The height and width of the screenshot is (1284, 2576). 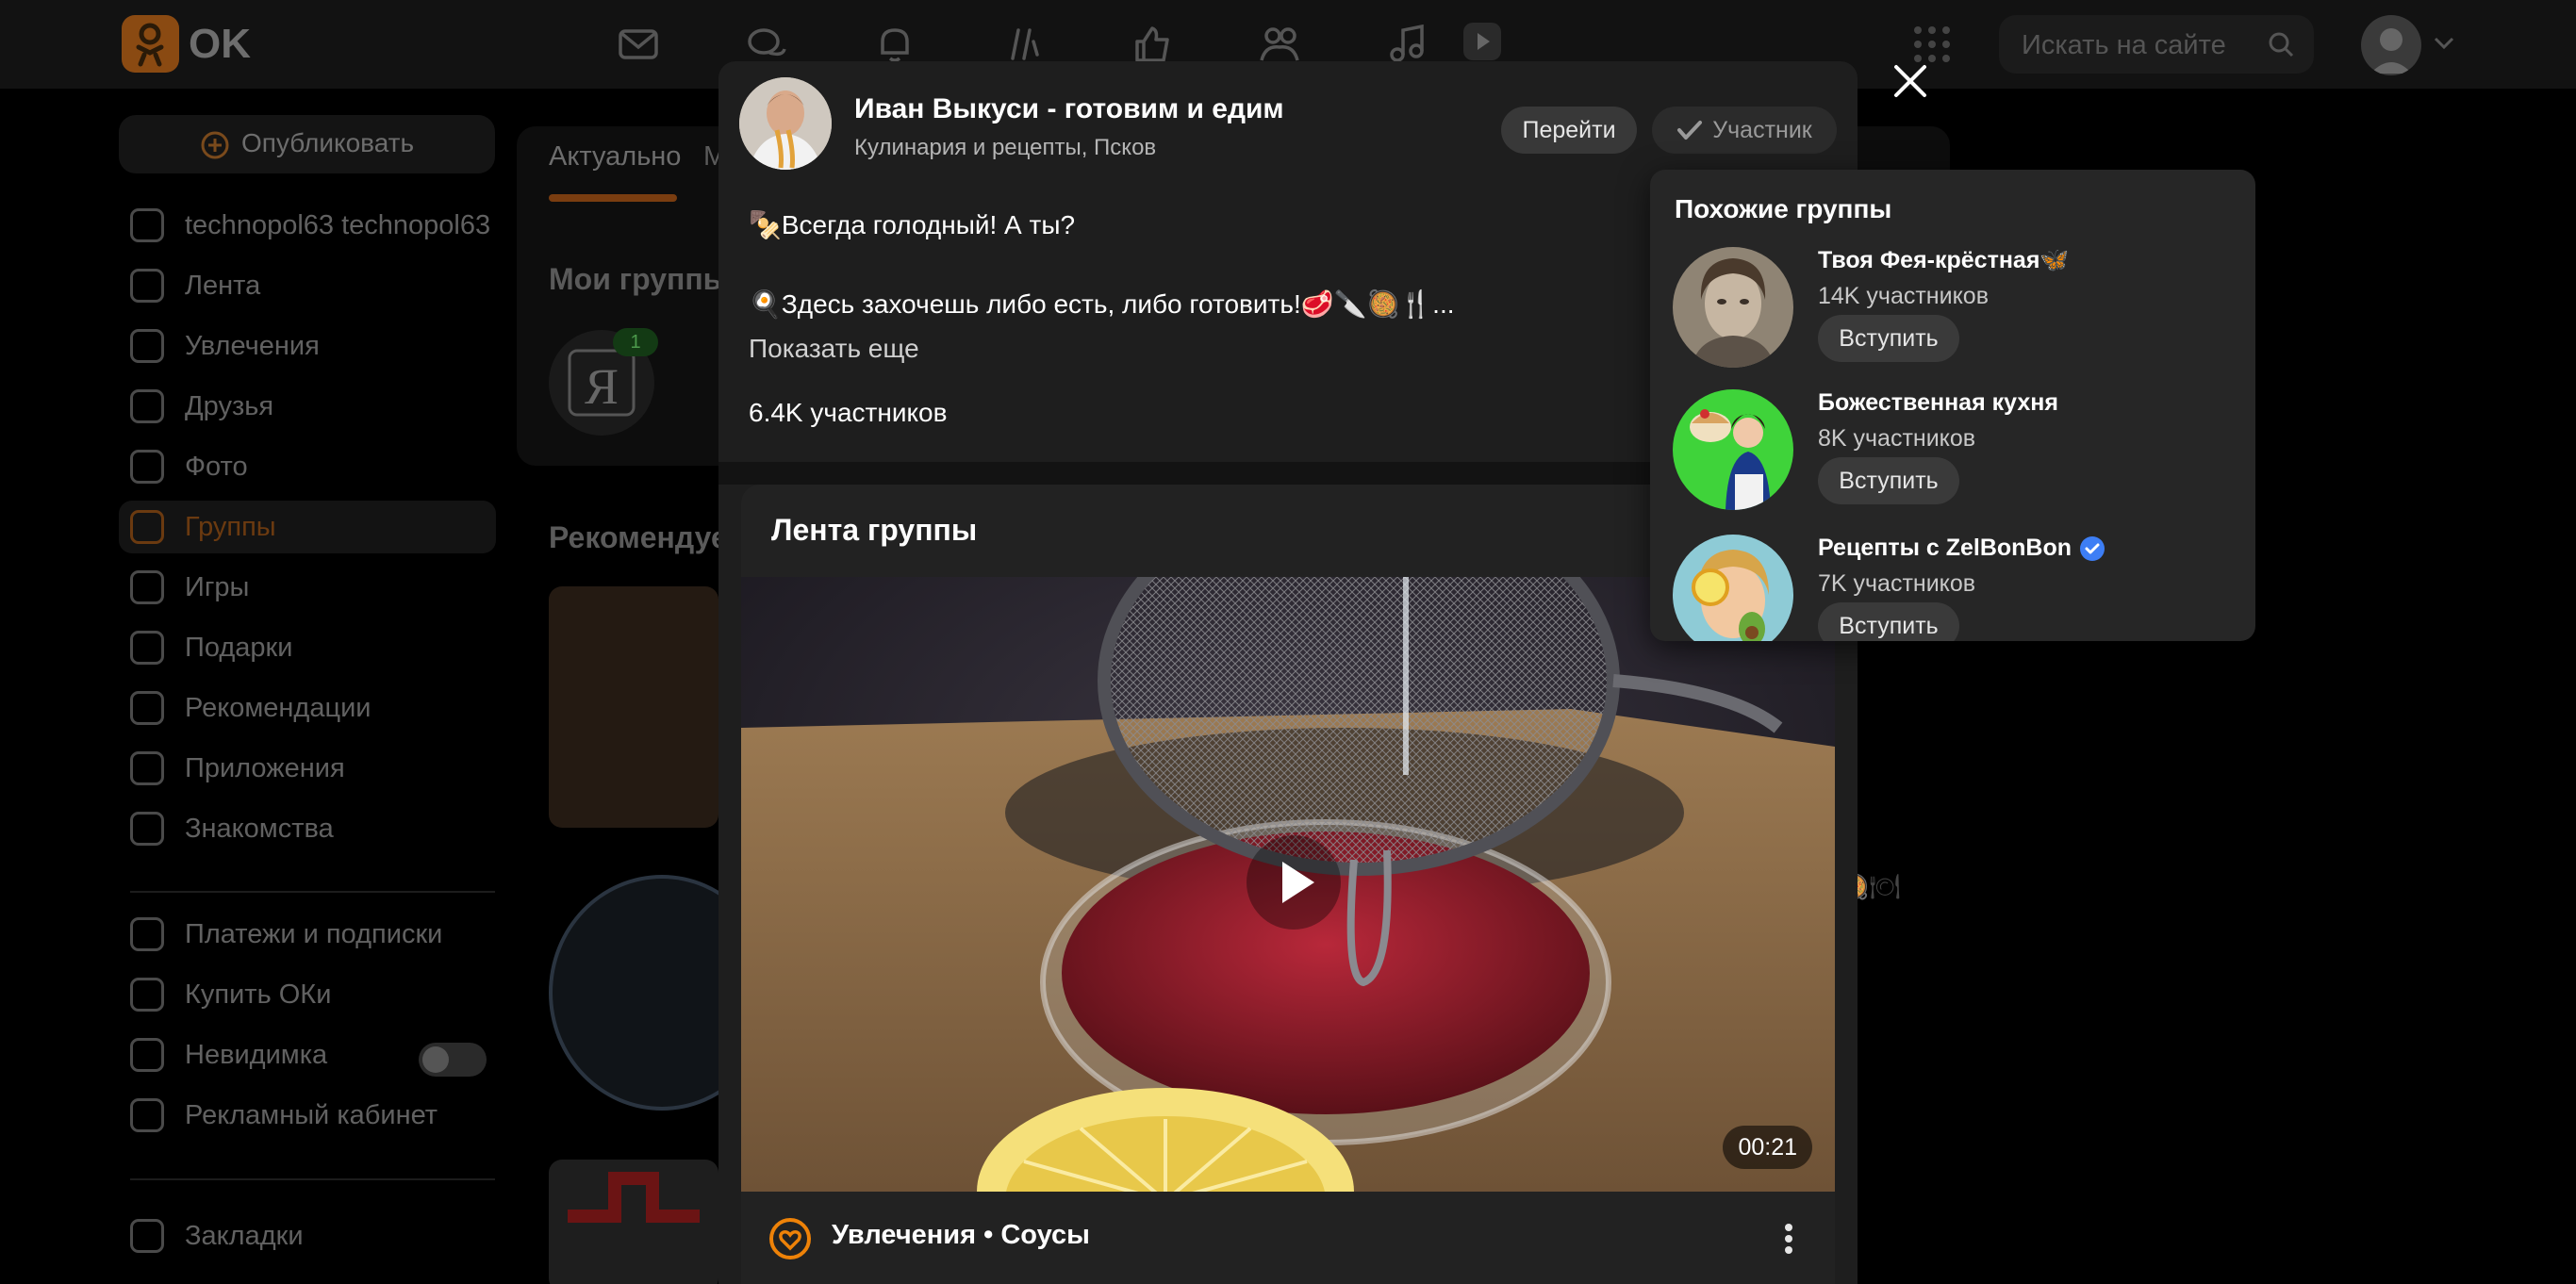 What do you see at coordinates (790, 1238) in the screenshot?
I see `hobby-orange-icon` at bounding box center [790, 1238].